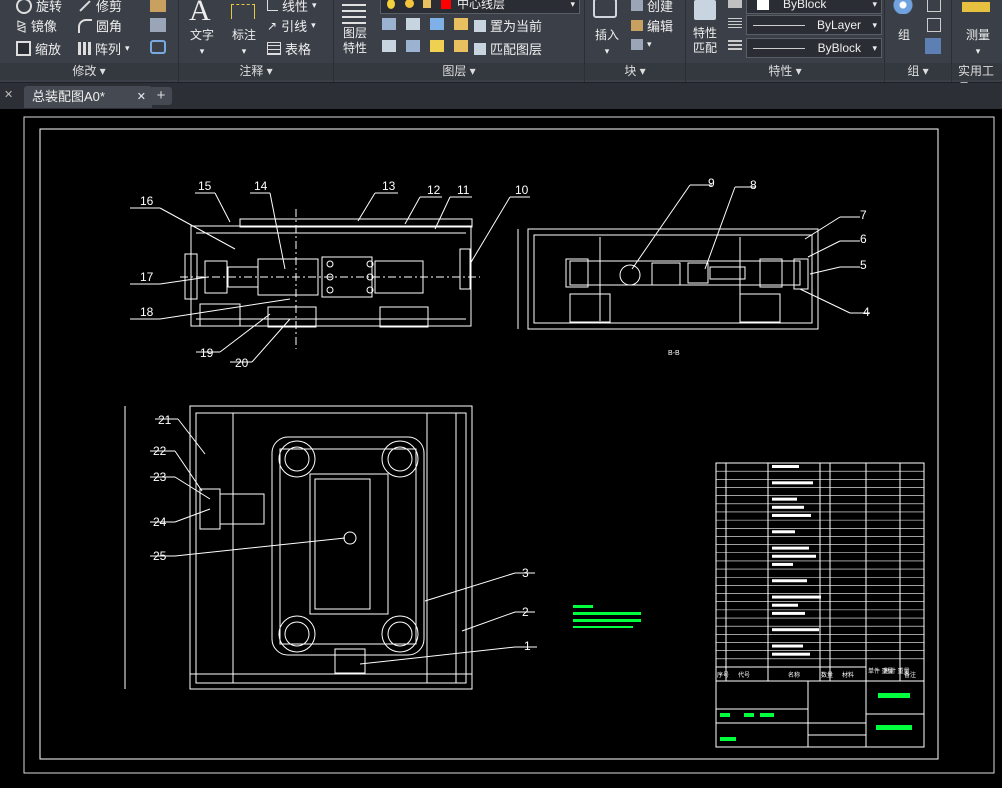  What do you see at coordinates (461, 46) in the screenshot?
I see `layer-unlock-icon` at bounding box center [461, 46].